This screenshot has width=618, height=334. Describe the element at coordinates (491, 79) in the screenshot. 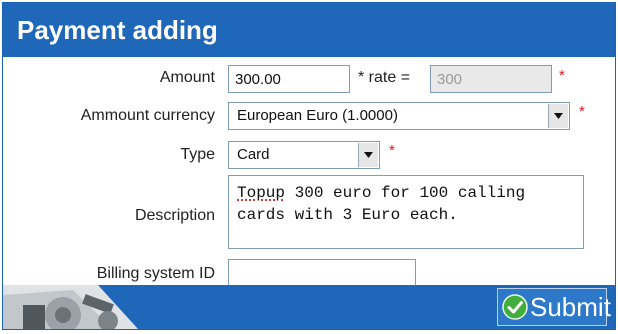

I see `rate-input` at that location.